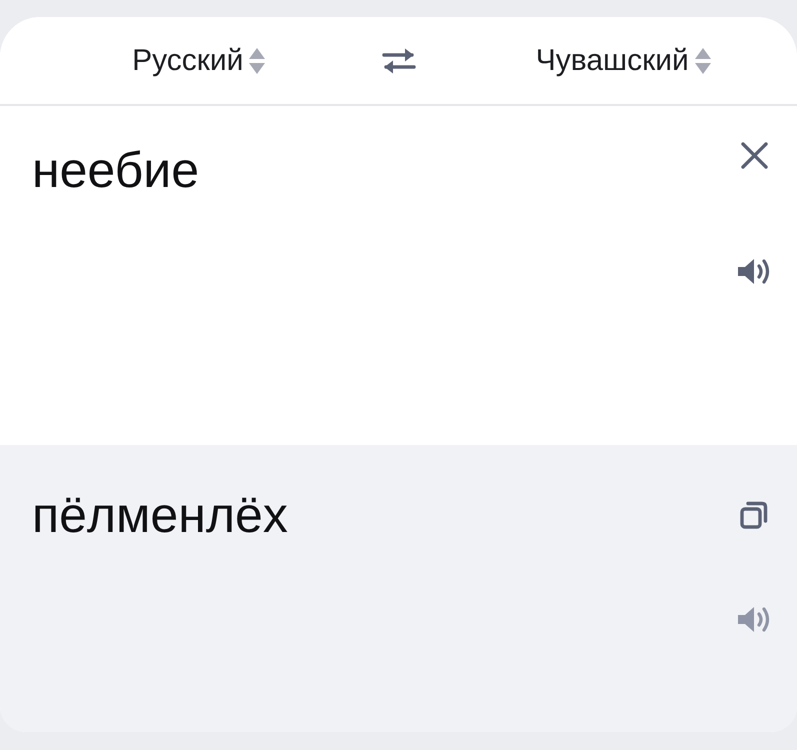 Image resolution: width=797 pixels, height=750 pixels. Describe the element at coordinates (754, 515) in the screenshot. I see `copy-icon` at that location.